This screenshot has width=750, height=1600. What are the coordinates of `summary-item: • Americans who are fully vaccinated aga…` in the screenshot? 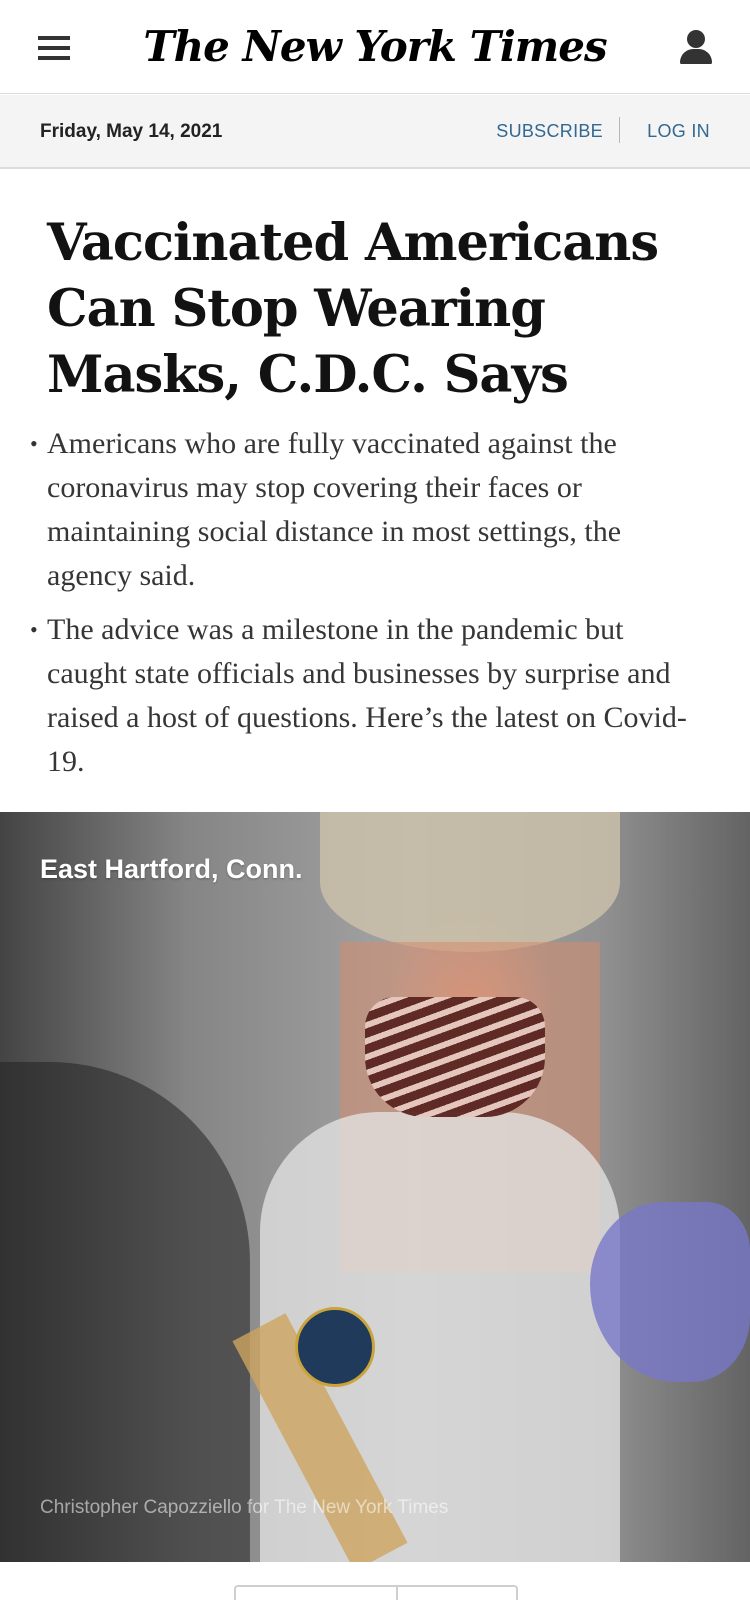 It's located at (368, 510).